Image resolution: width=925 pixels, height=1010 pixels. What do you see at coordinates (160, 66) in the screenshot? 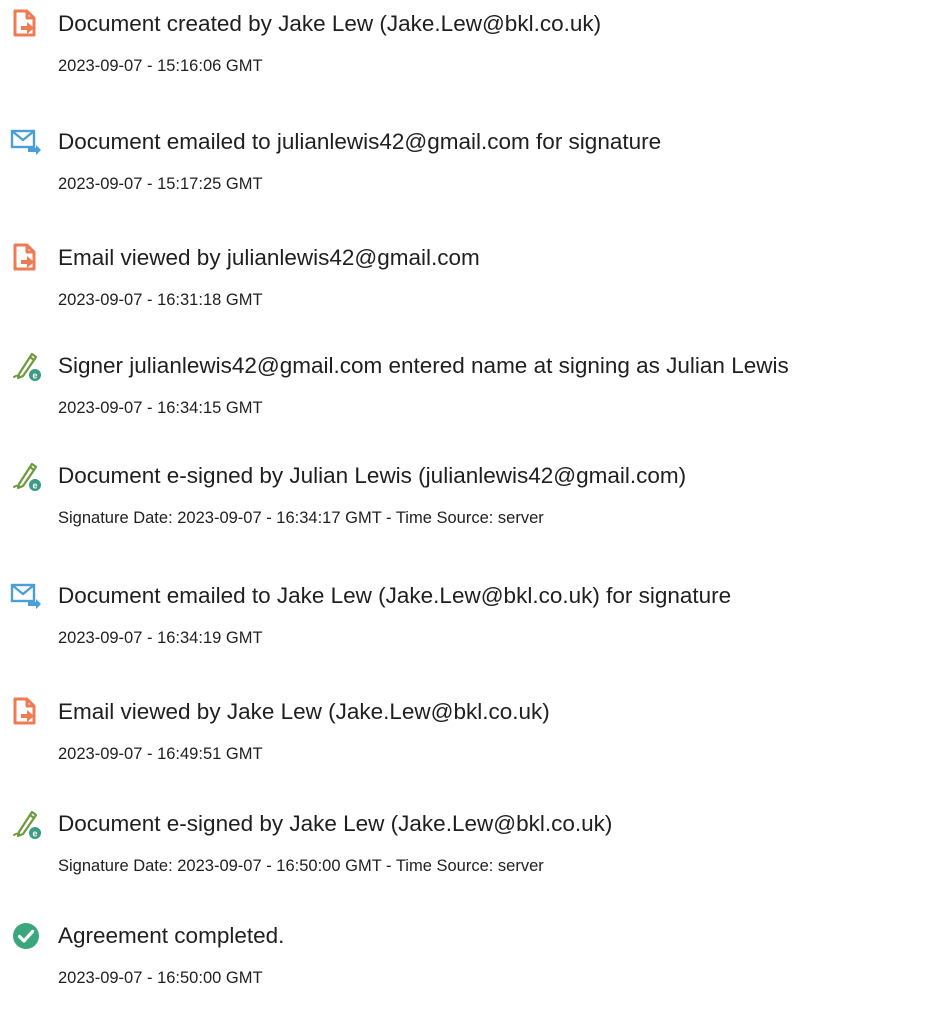
I see `event-timestamp: 2023-09-07 - 15:16:06 GMT` at bounding box center [160, 66].